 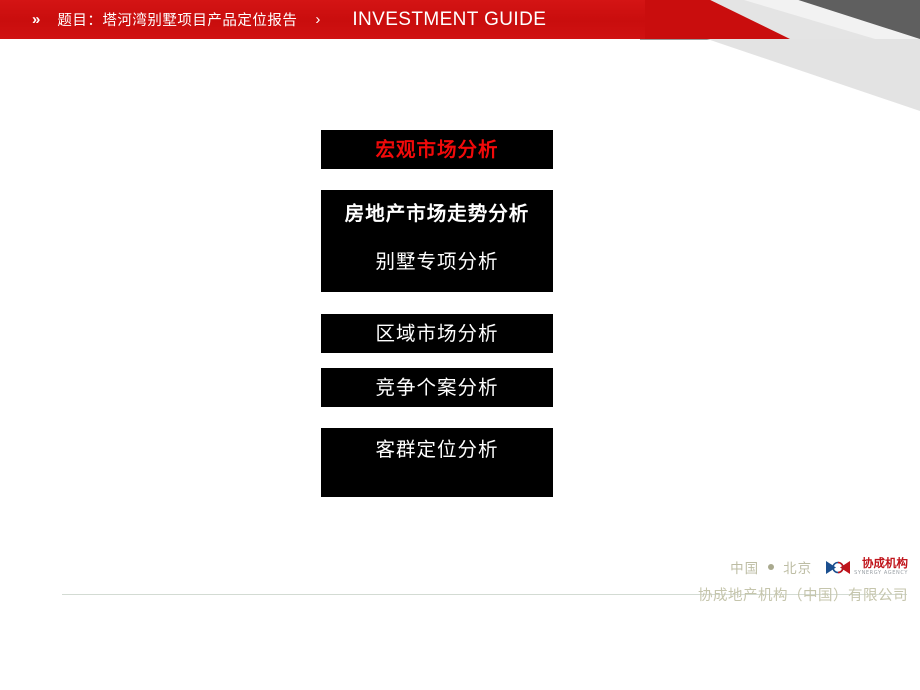 I want to click on header-title: 题目：塔河湾别墅项目产品定位报告, so click(x=177, y=21).